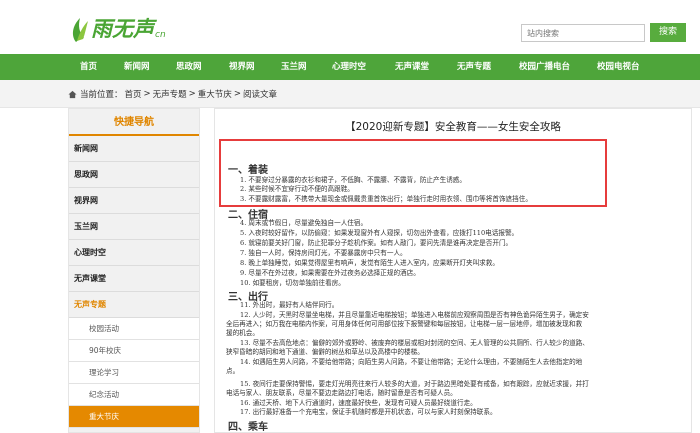 The height and width of the screenshot is (433, 700). Describe the element at coordinates (134, 329) in the screenshot. I see `sidebar-subitem-campus: 校园活动` at that location.